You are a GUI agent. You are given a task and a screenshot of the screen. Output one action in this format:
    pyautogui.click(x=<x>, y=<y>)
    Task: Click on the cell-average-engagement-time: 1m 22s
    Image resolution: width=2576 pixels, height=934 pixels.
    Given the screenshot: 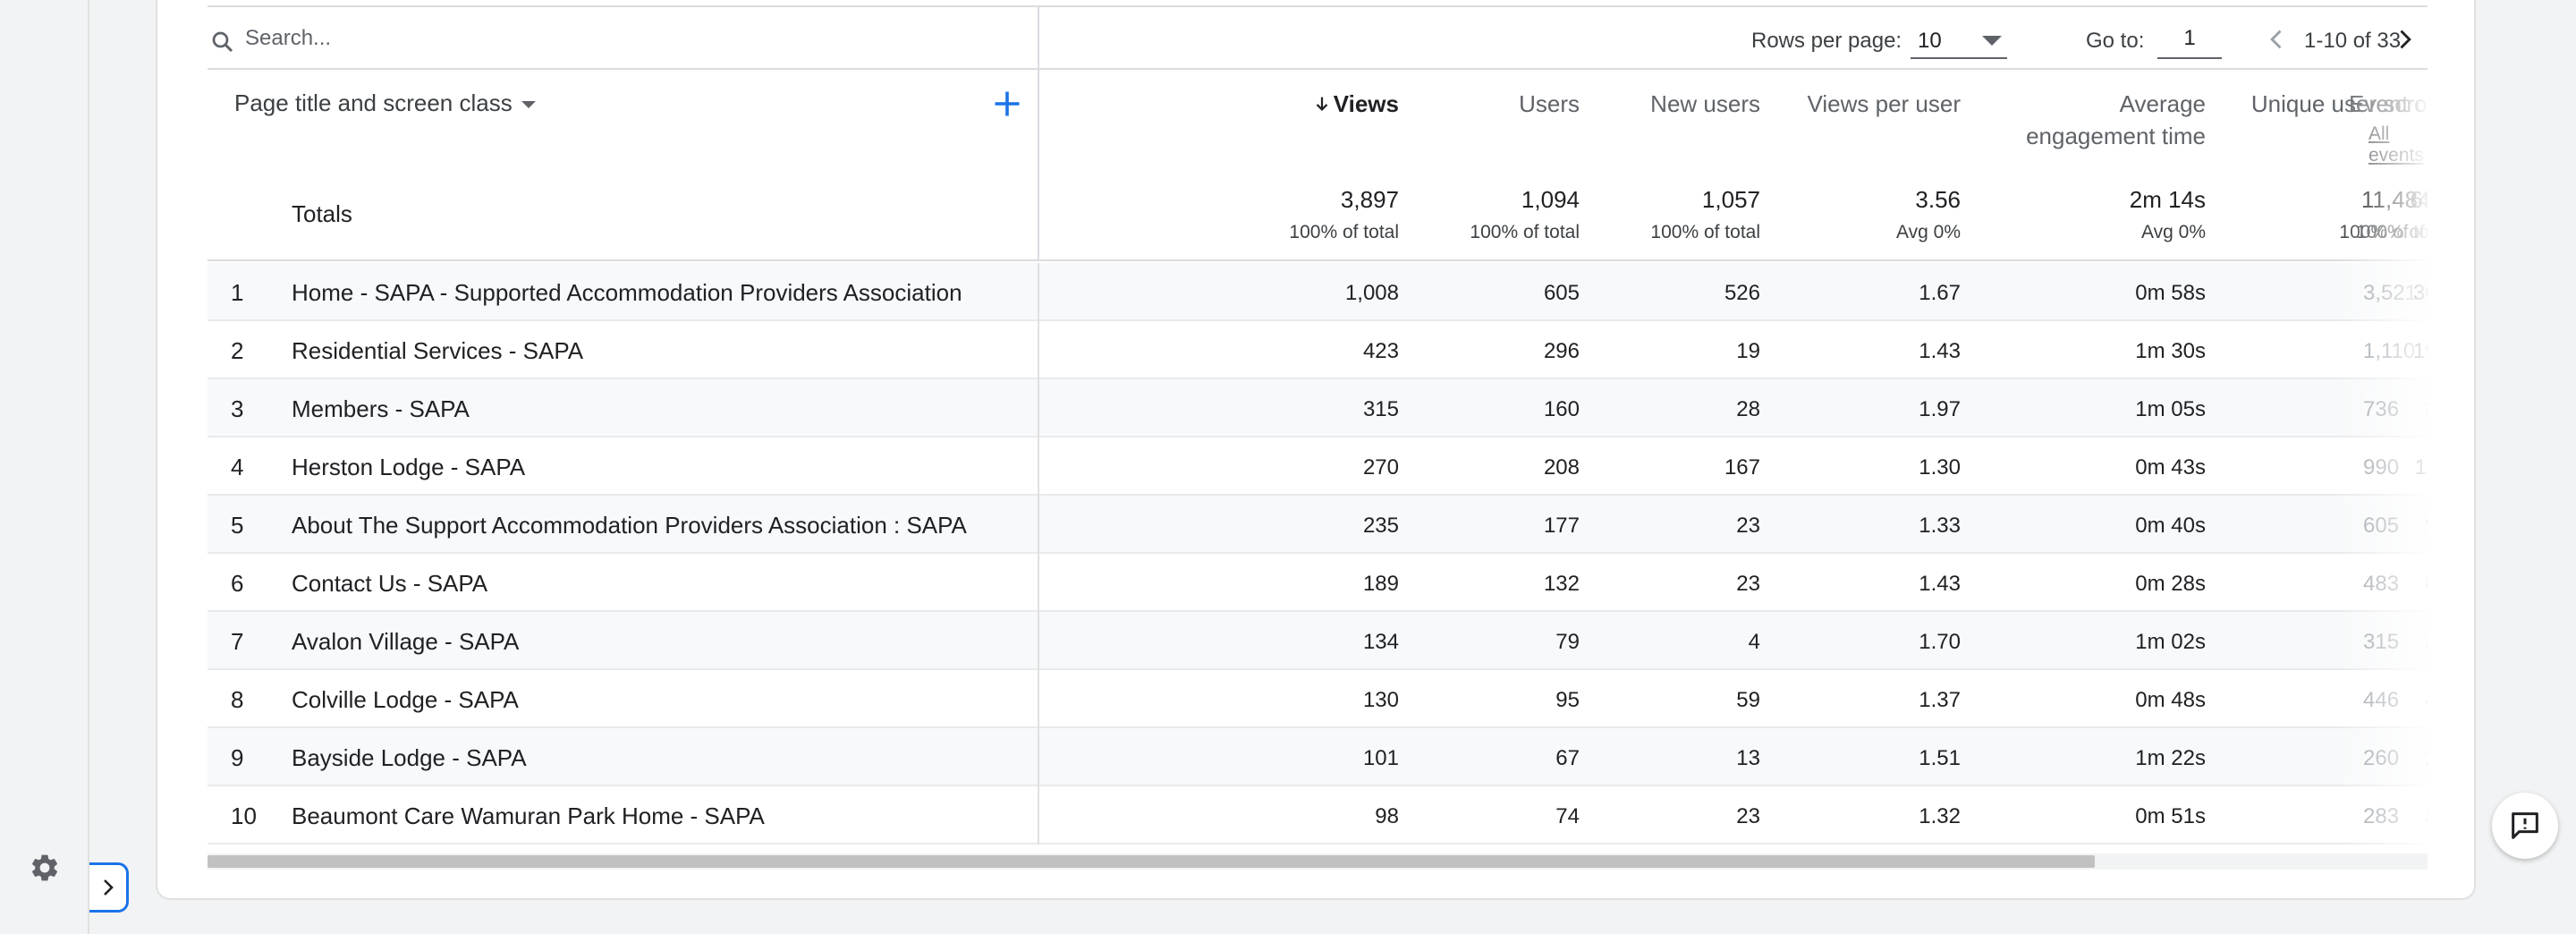 What is the action you would take?
    pyautogui.click(x=2170, y=758)
    